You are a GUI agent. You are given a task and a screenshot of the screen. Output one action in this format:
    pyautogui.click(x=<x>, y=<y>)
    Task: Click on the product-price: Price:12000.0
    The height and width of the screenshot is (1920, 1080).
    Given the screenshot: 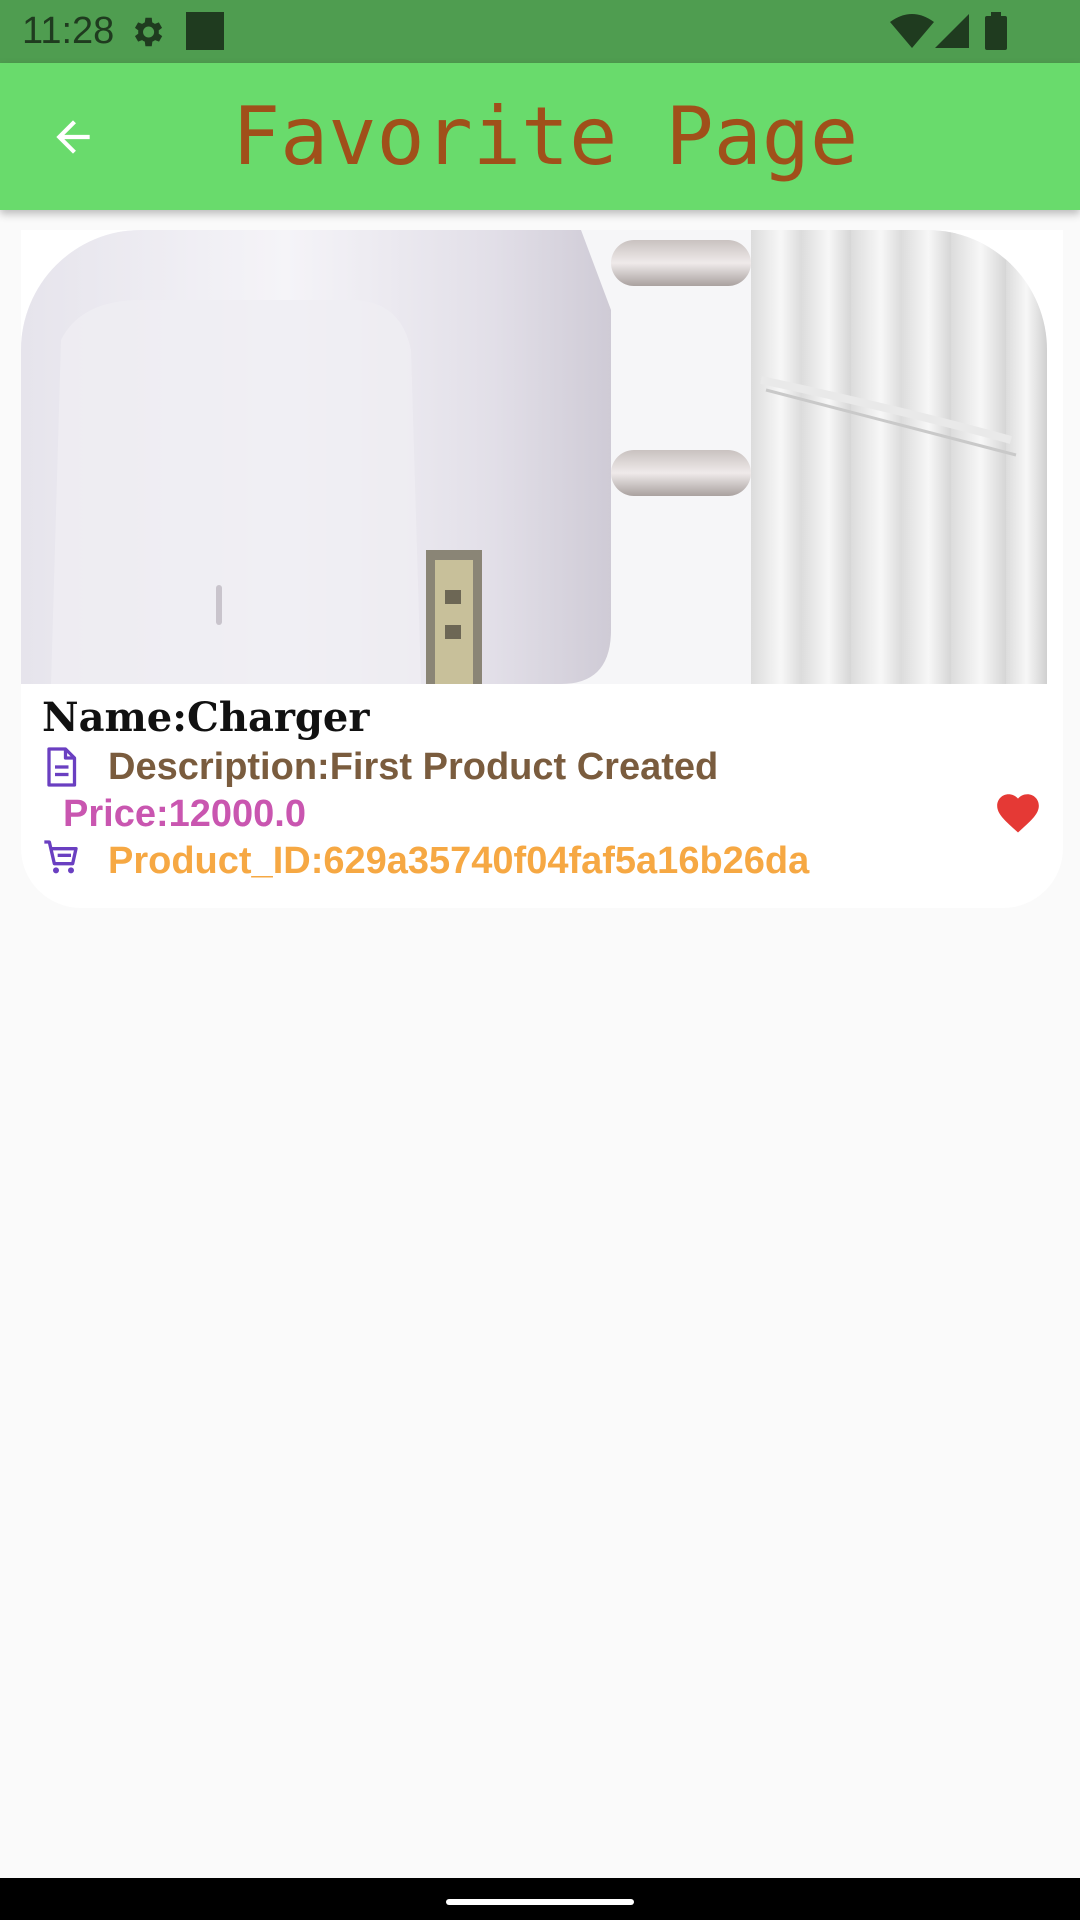 What is the action you would take?
    pyautogui.click(x=184, y=814)
    